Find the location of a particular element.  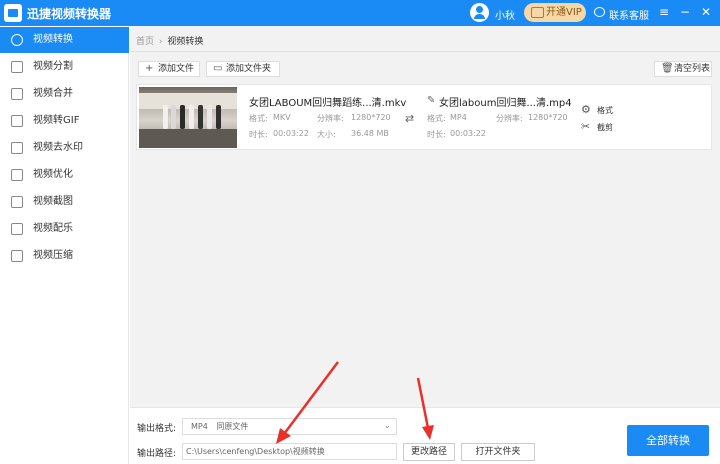

optimize-icon is located at coordinates (17, 175).